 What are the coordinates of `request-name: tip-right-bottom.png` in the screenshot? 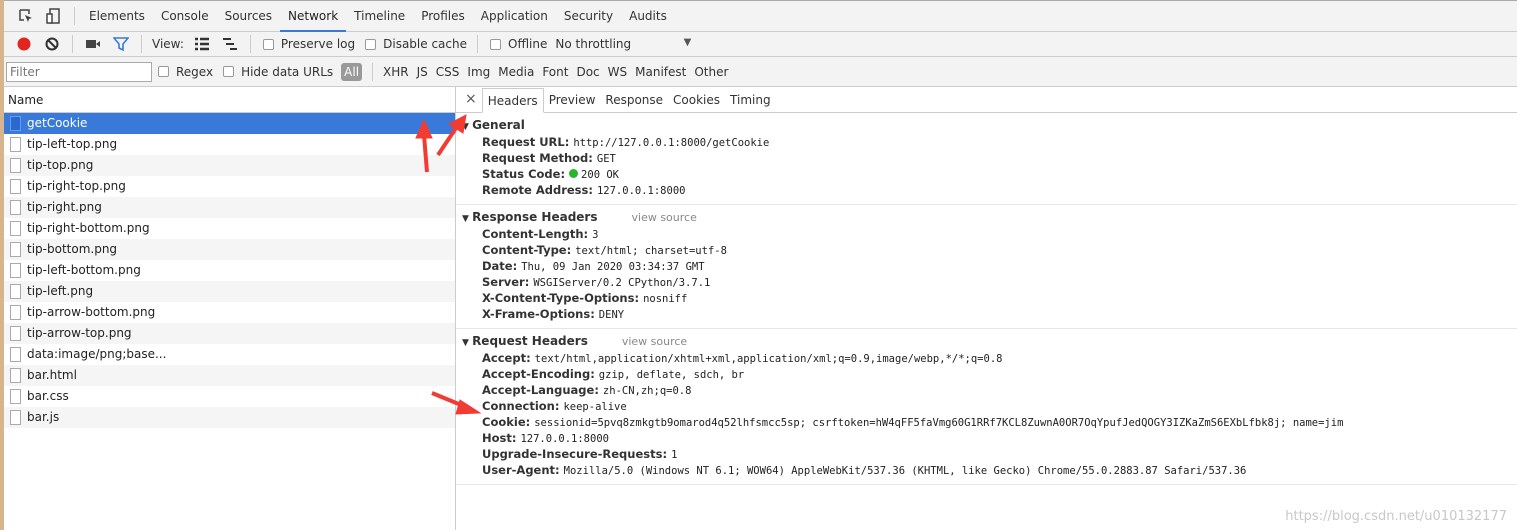 It's located at (88, 228).